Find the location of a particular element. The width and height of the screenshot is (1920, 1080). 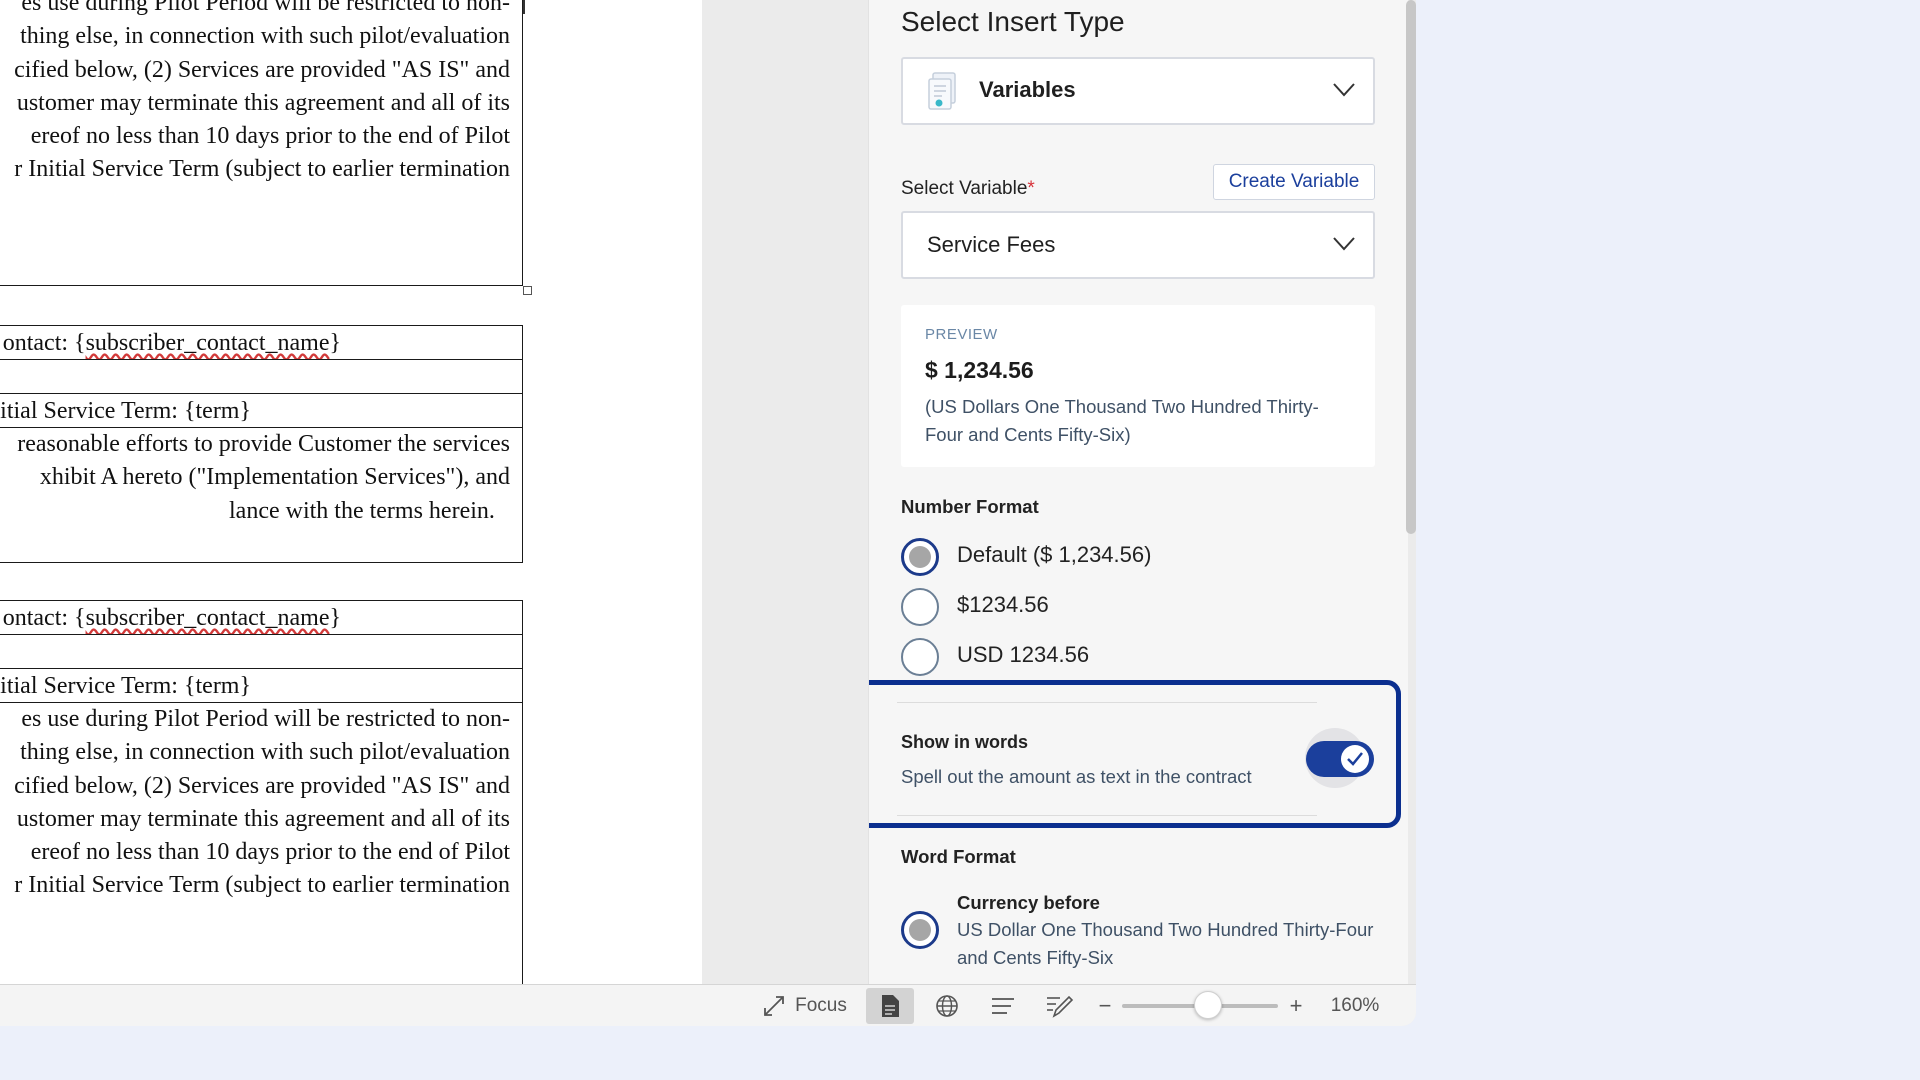

table-cell-contact-2: ontact: {subscriber_contact_name} is located at coordinates (261, 618).